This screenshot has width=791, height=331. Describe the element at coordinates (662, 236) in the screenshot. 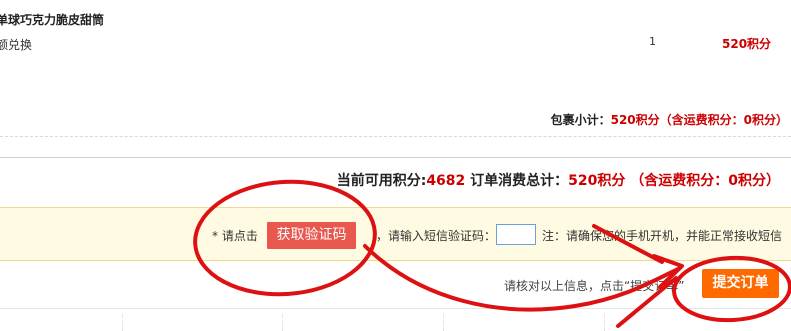

I see `phone-note: 注：请确保您的手机开机，并能正常接收短信` at that location.